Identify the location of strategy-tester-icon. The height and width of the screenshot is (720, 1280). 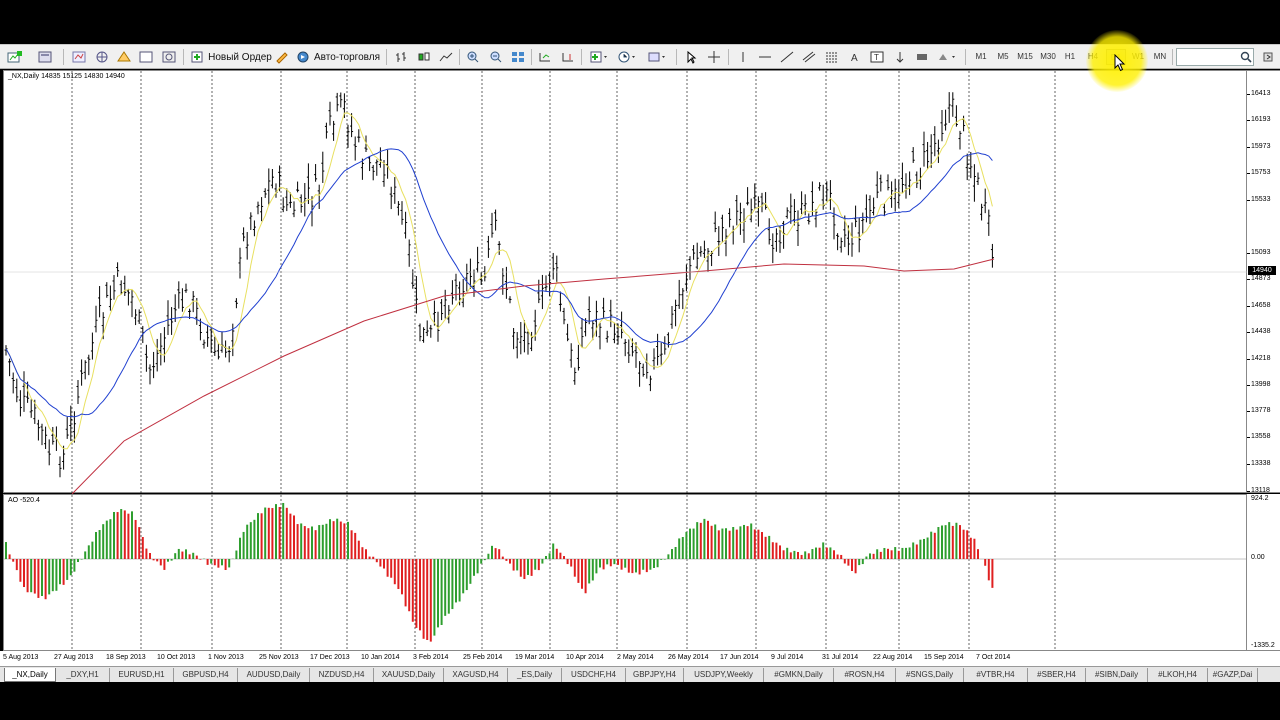
(169, 57).